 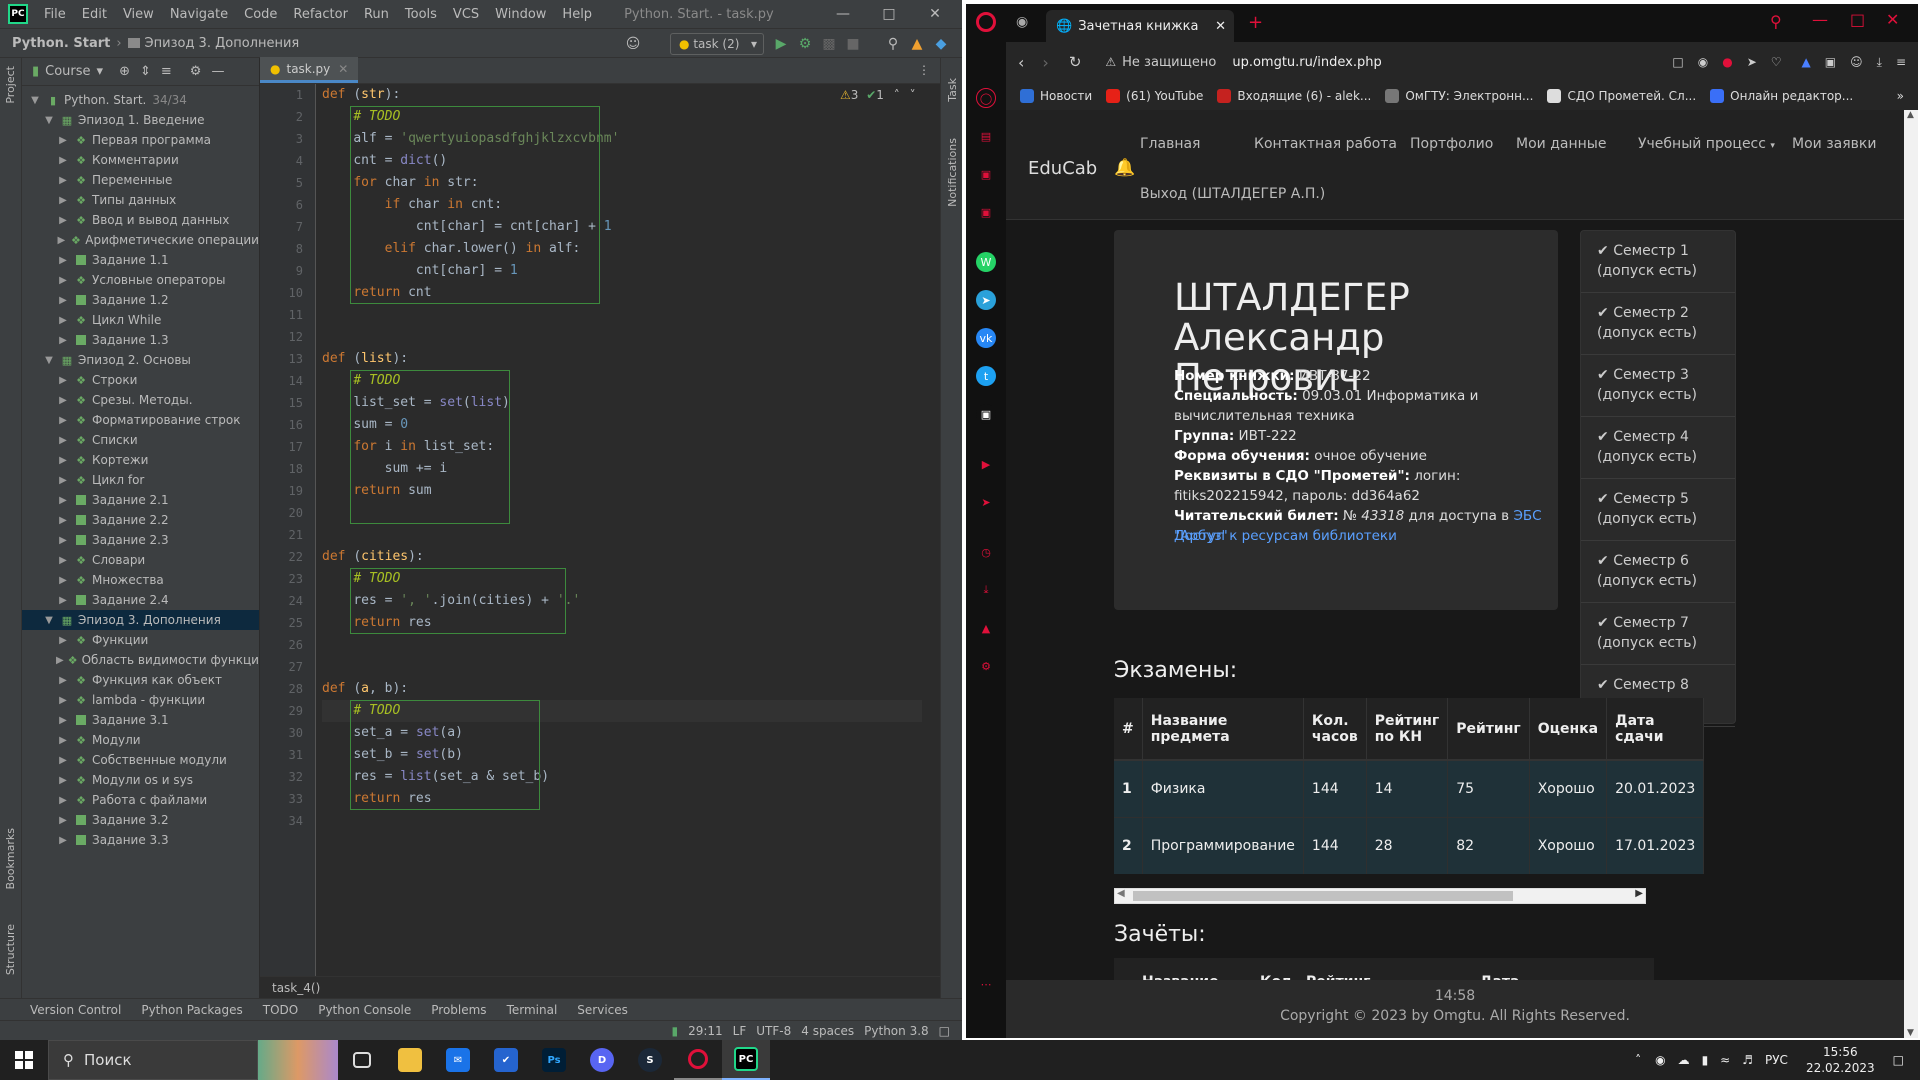 I want to click on nav-my-requests: Мои заявки, so click(x=1834, y=144).